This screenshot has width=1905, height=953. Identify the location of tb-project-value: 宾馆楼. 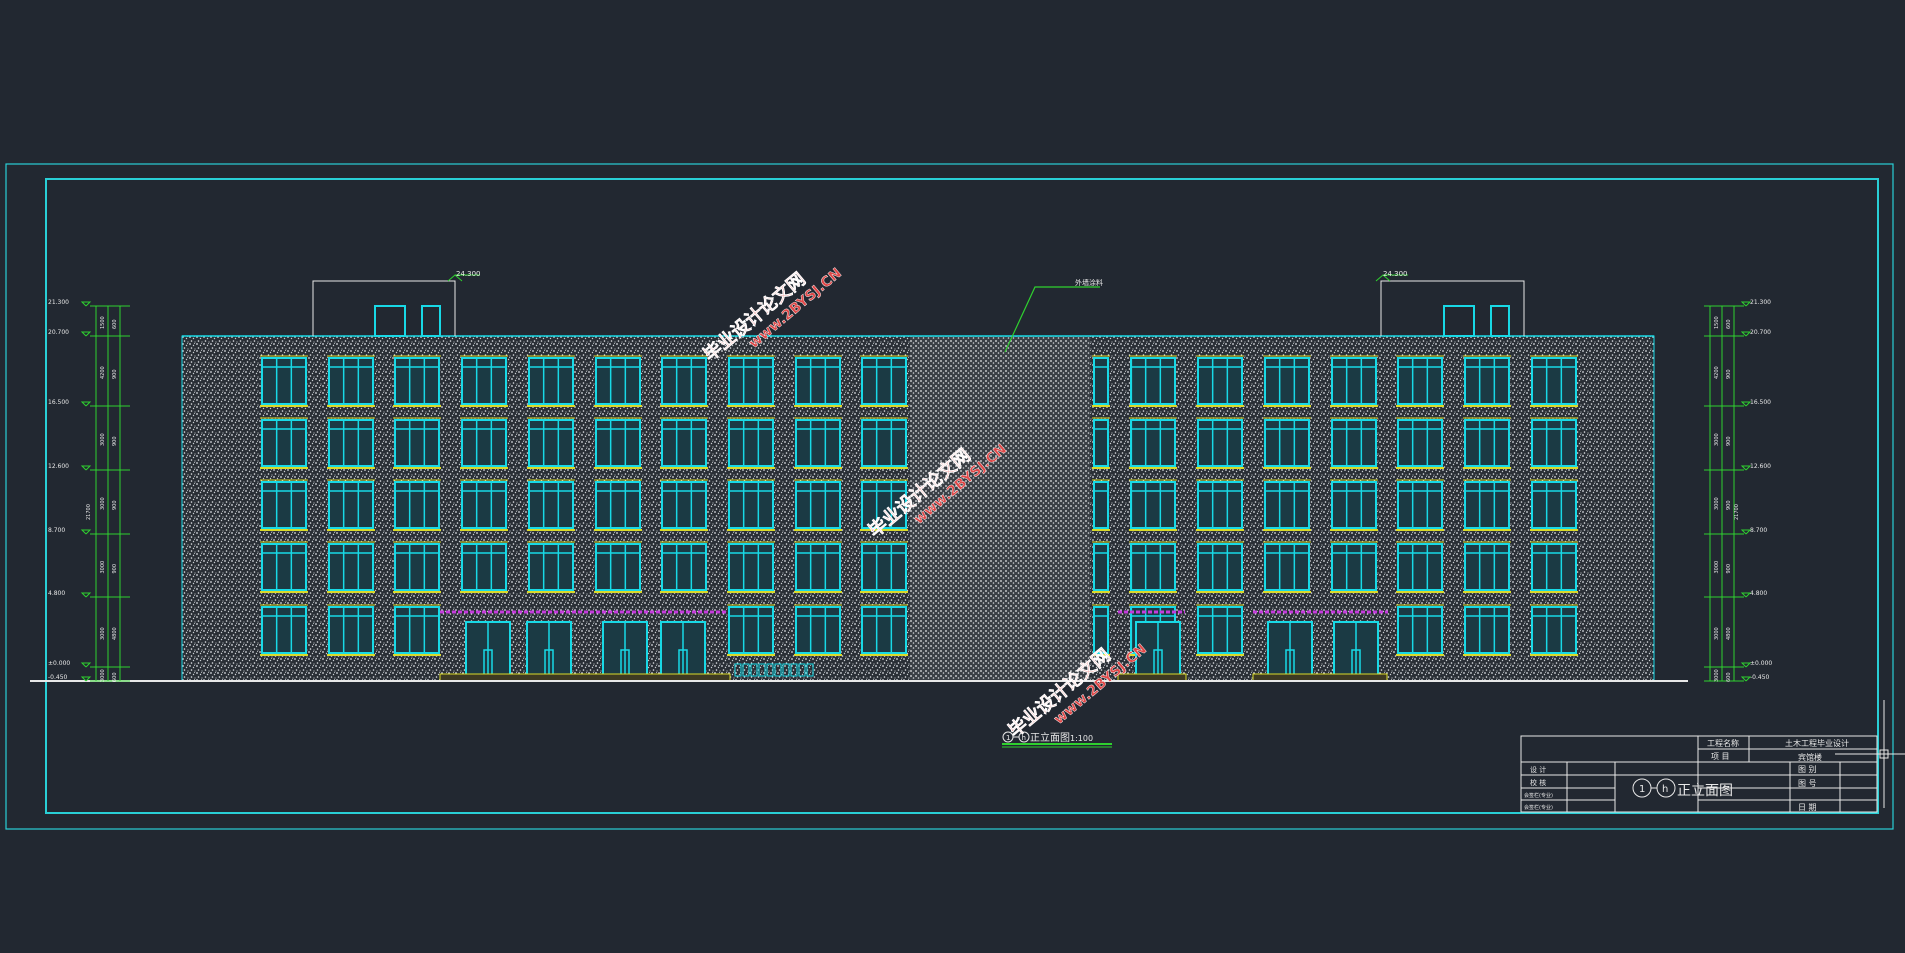
(1810, 757).